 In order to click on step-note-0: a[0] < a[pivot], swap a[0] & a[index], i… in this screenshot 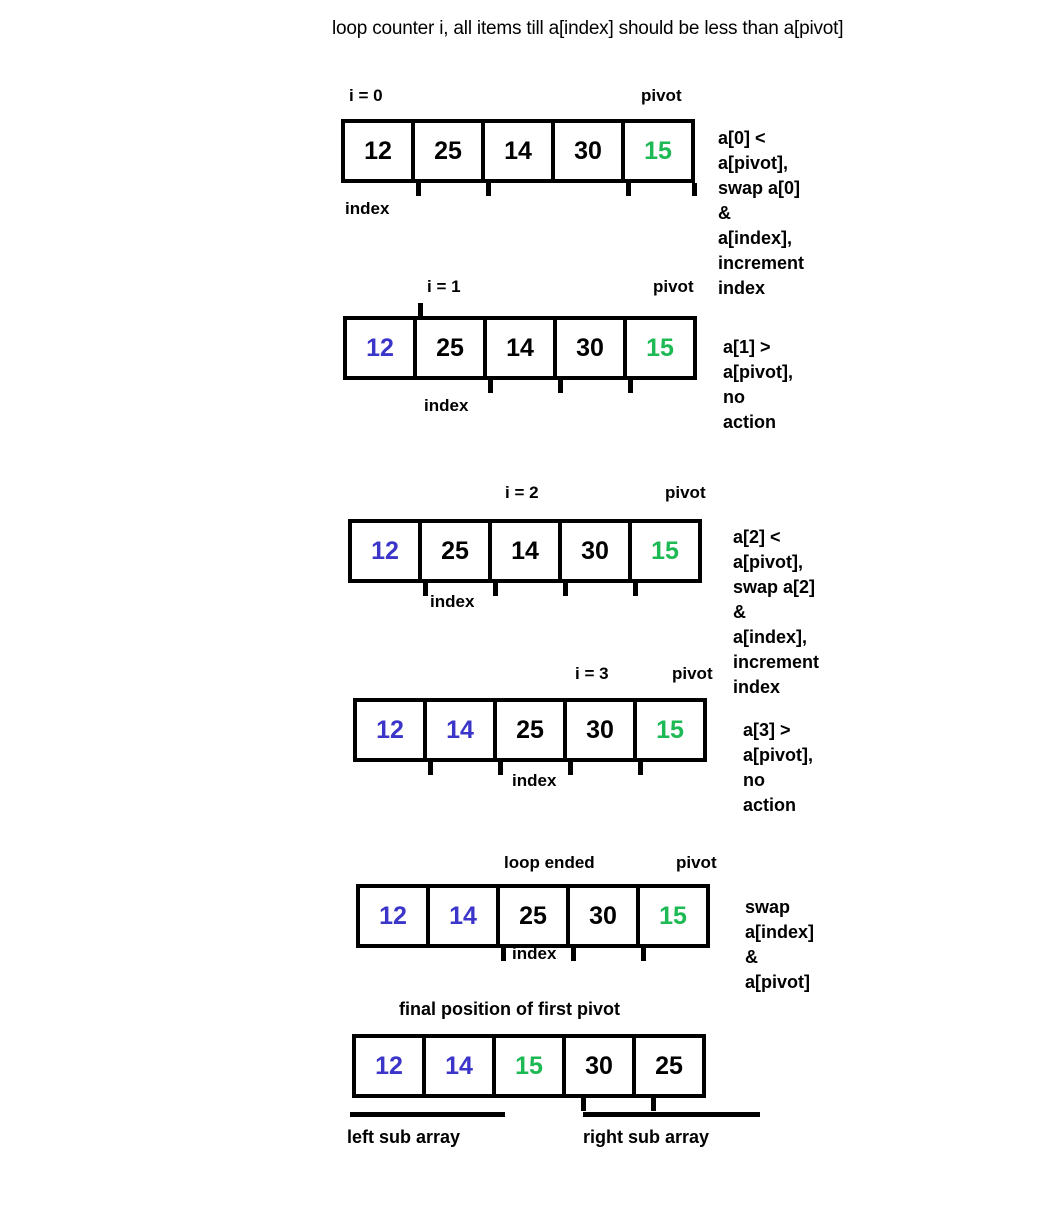, I will do `click(761, 213)`.